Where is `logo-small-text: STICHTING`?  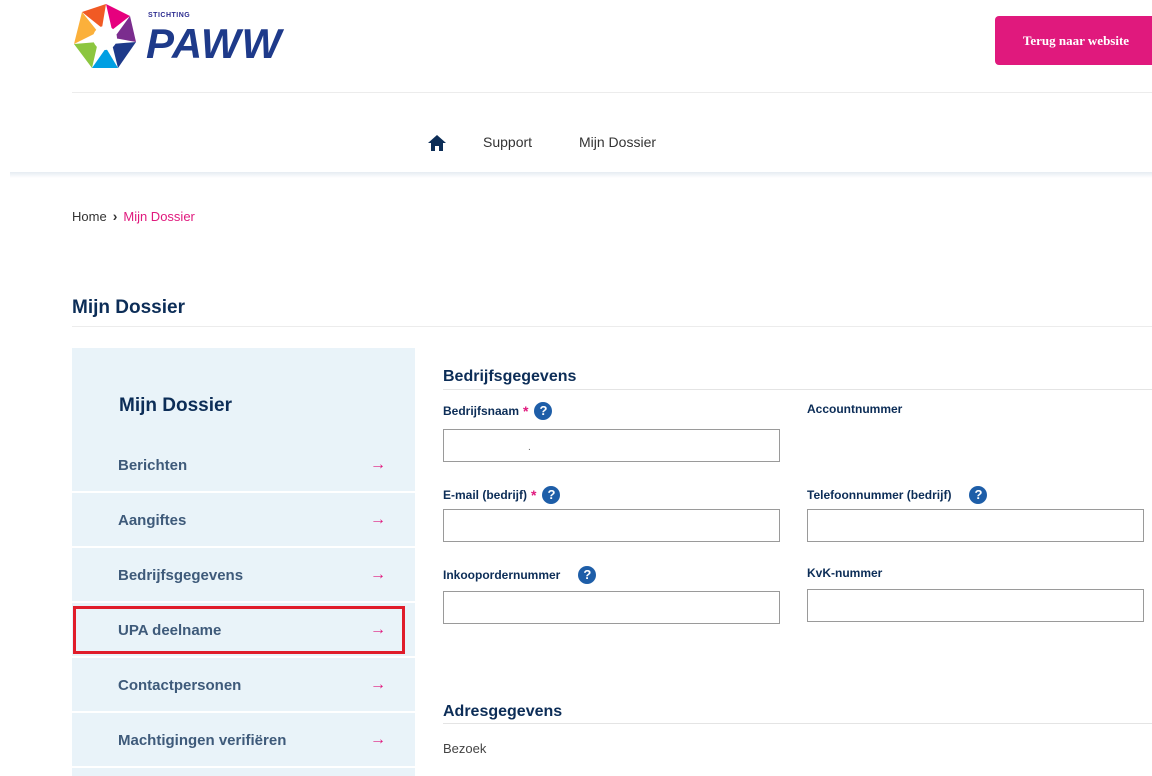
logo-small-text: STICHTING is located at coordinates (169, 15).